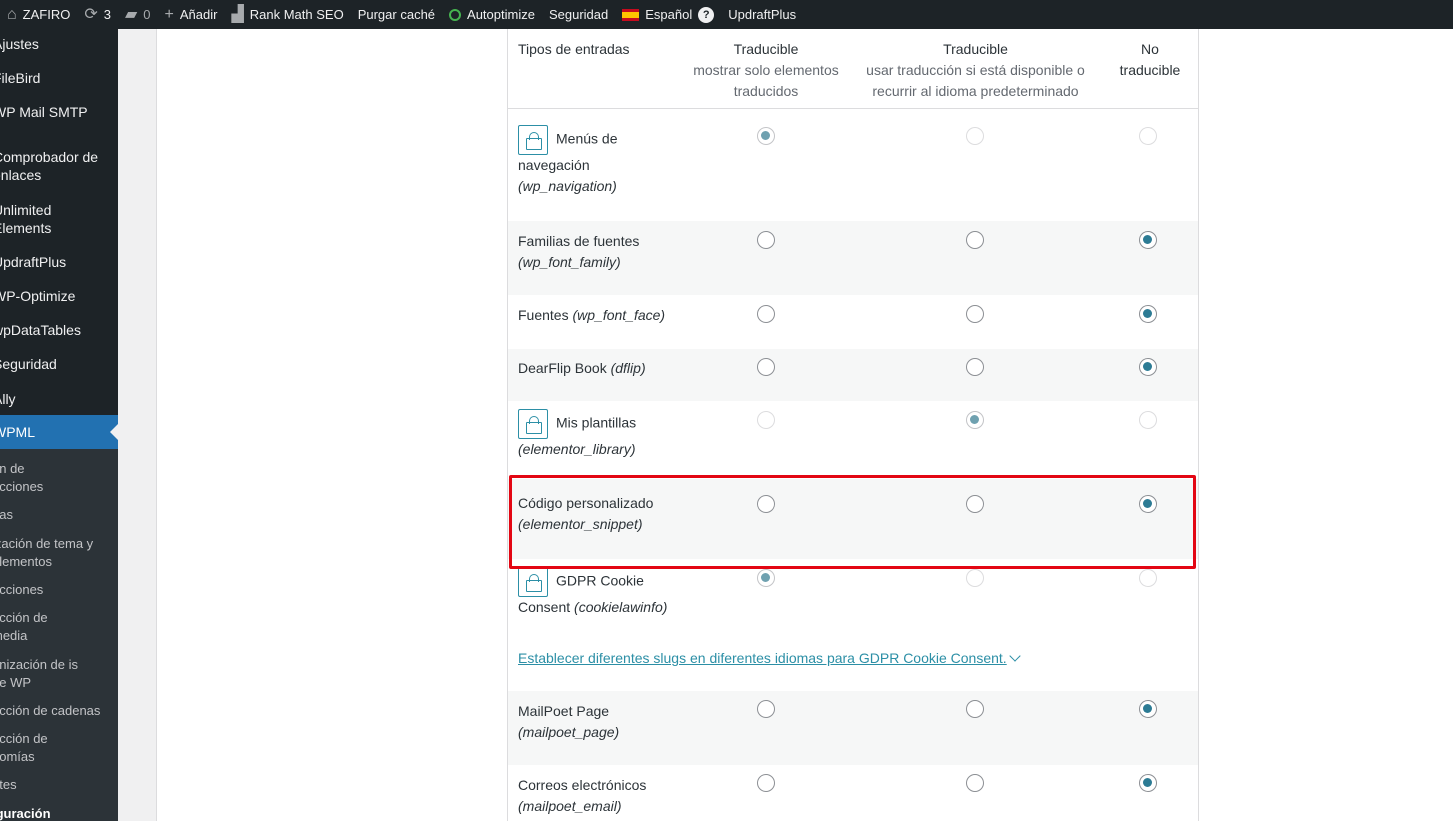 This screenshot has height=821, width=1453. I want to click on security-label: Seguridad, so click(578, 14).